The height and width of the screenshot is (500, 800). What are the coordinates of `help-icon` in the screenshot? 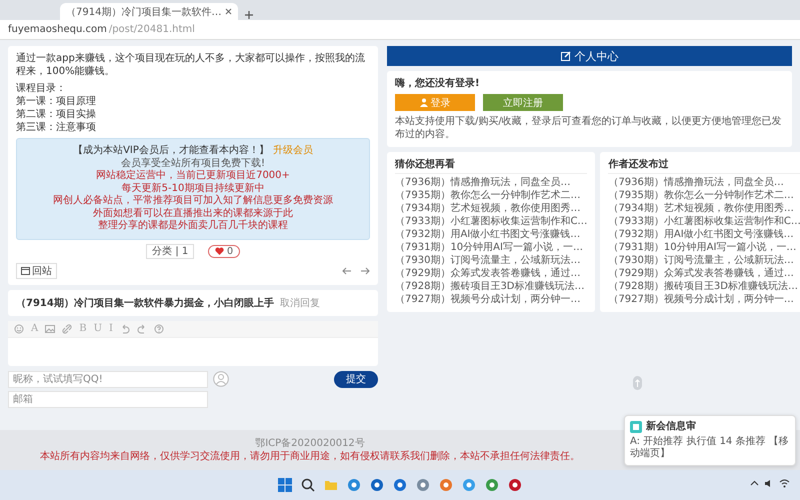 It's located at (159, 329).